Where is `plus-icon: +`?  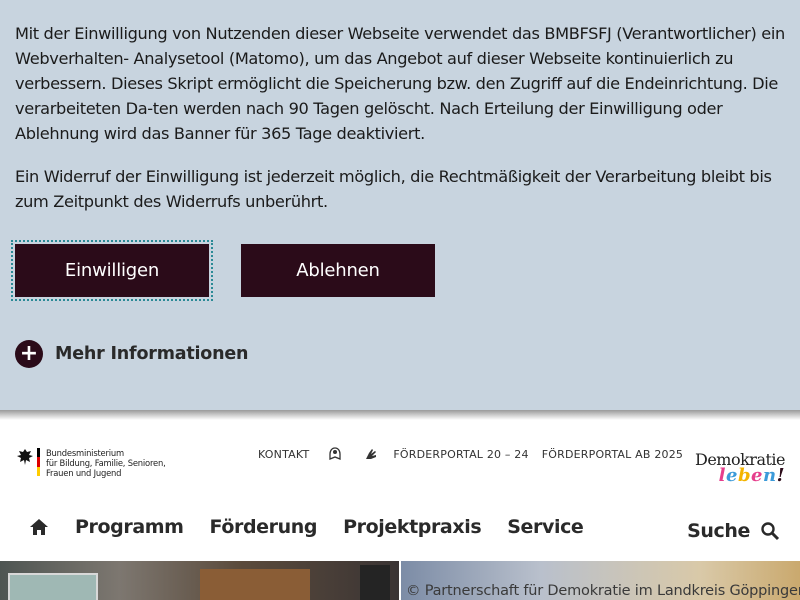
plus-icon: + is located at coordinates (29, 354).